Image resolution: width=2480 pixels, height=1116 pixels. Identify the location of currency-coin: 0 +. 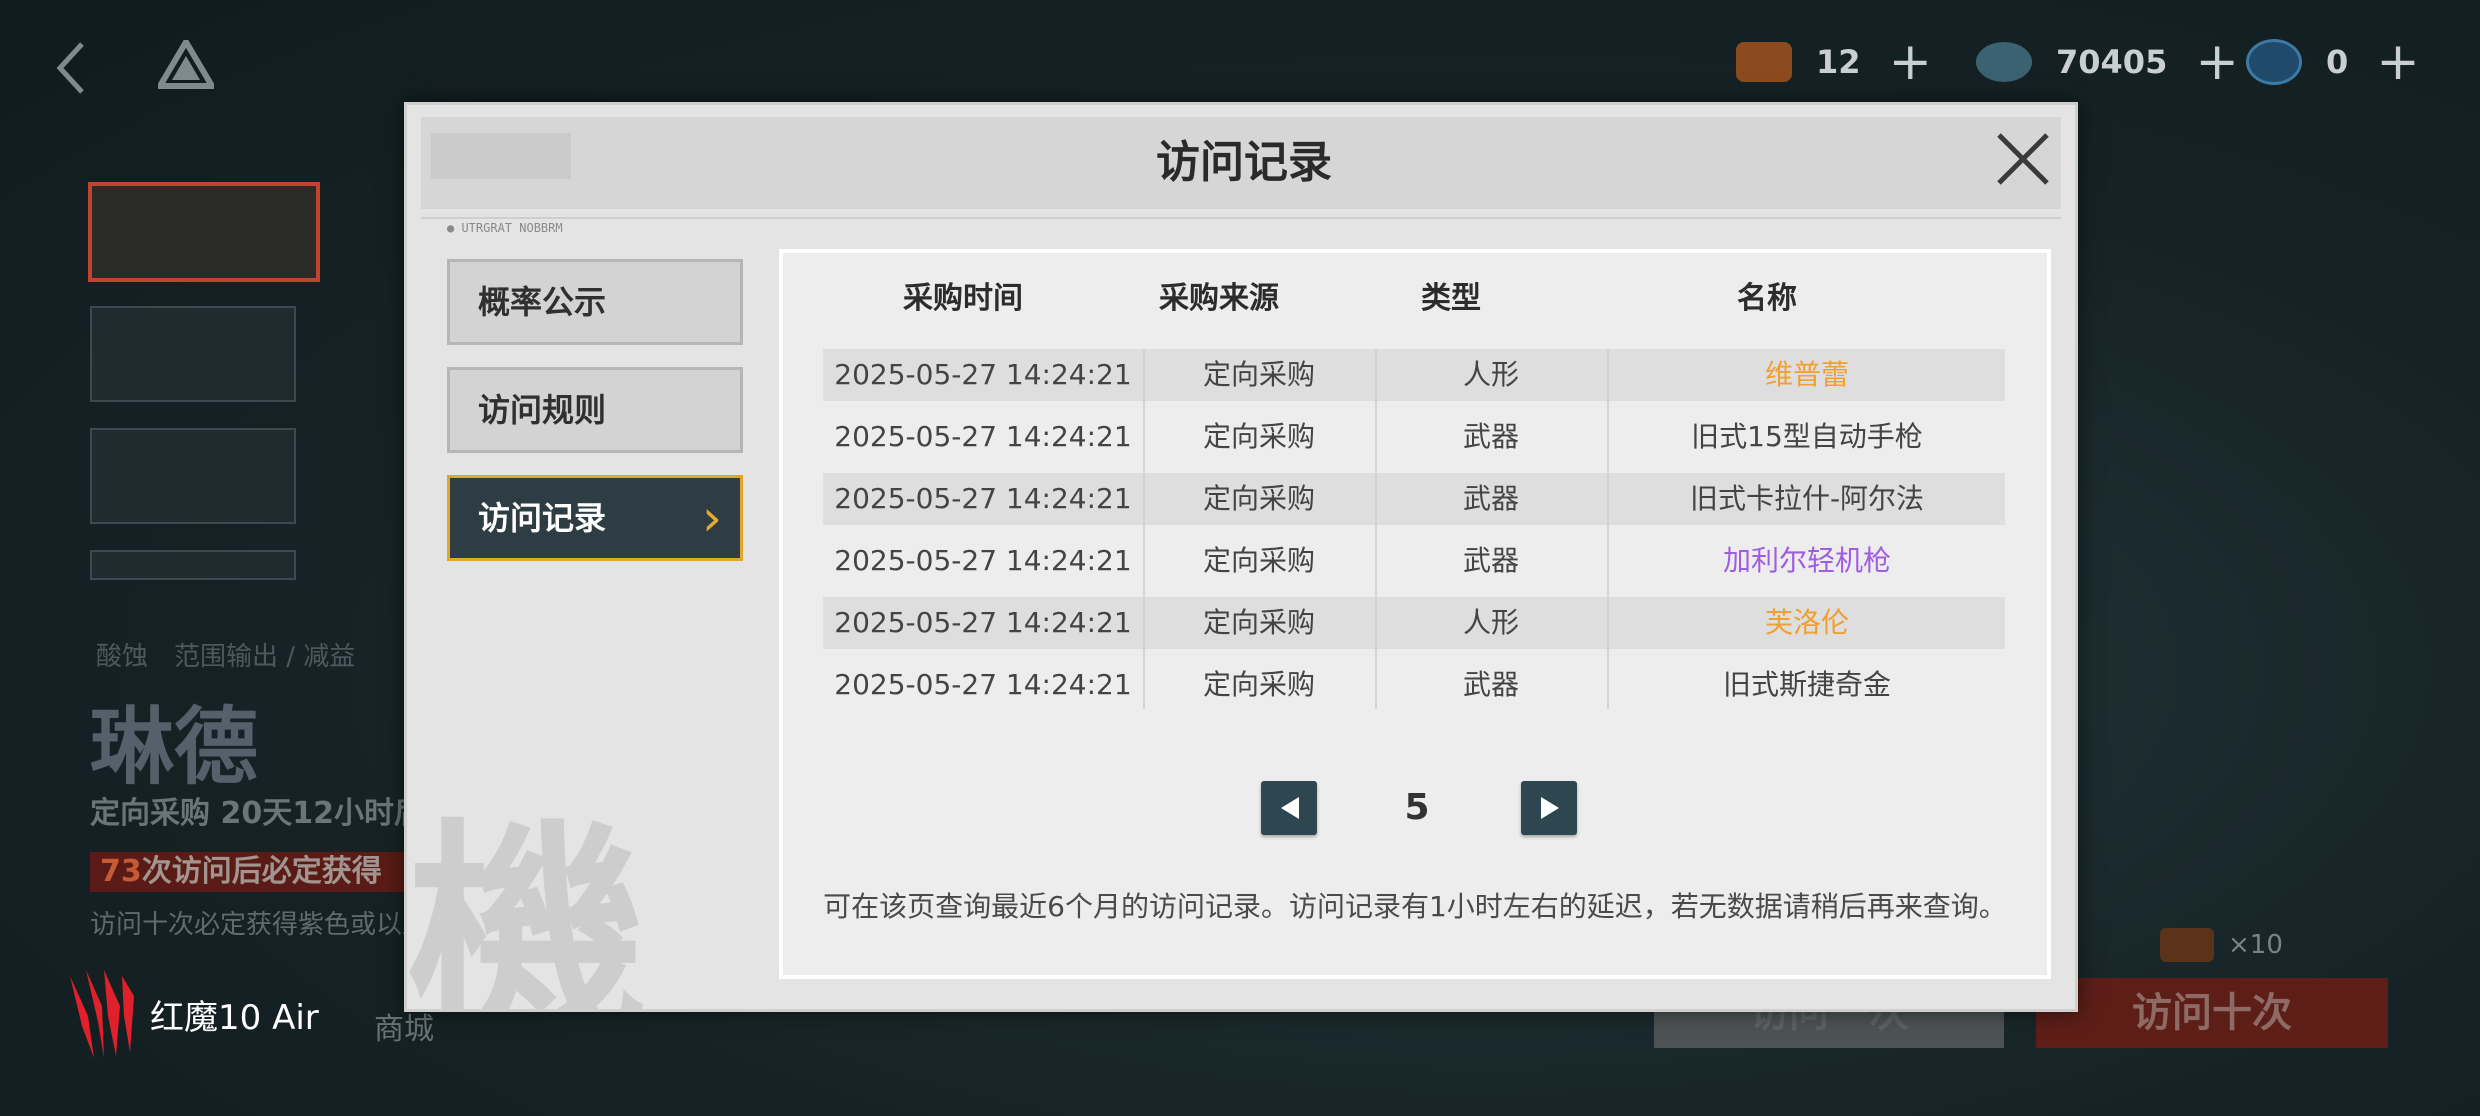
(2333, 62).